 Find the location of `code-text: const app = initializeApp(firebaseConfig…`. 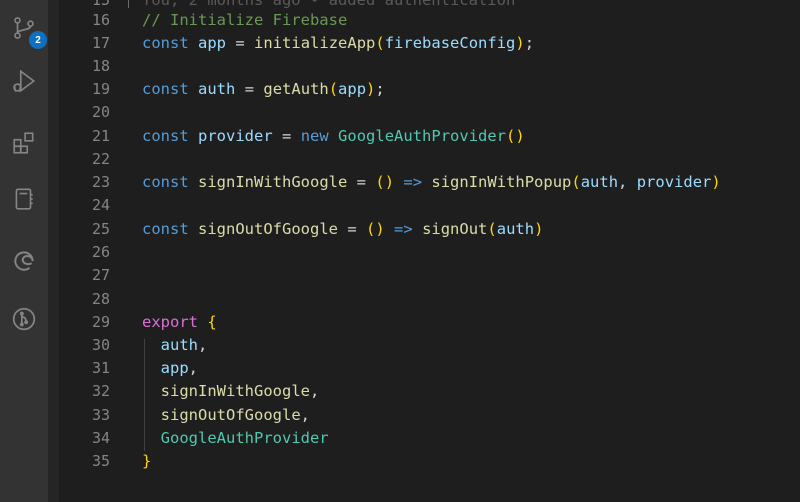

code-text: const app = initializeApp(firebaseConfig… is located at coordinates (338, 42).